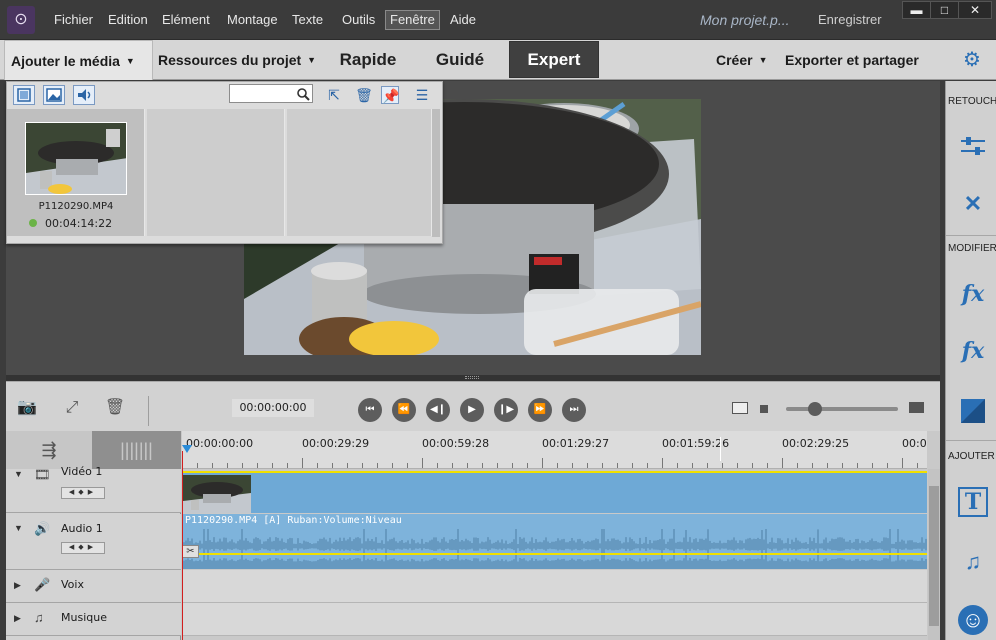 The image size is (996, 640). What do you see at coordinates (368, 60) in the screenshot?
I see `tab-rapide: Rapide` at bounding box center [368, 60].